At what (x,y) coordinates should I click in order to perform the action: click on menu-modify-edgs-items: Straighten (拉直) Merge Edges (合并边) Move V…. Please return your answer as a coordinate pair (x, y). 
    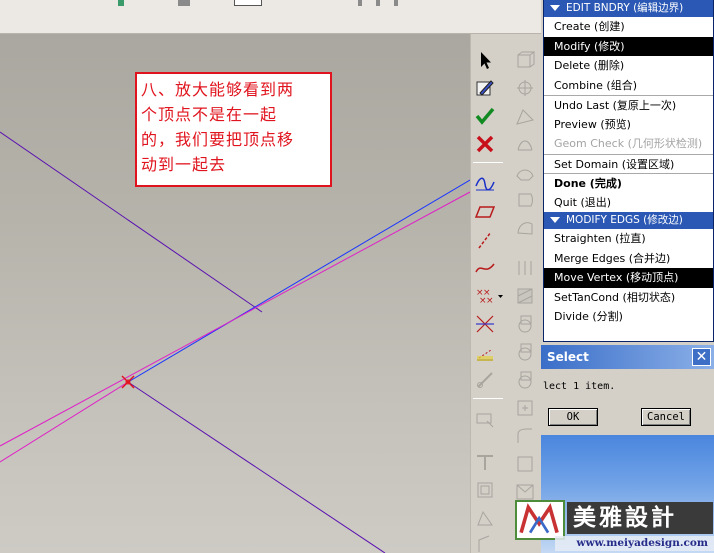
    Looking at the image, I should click on (628, 278).